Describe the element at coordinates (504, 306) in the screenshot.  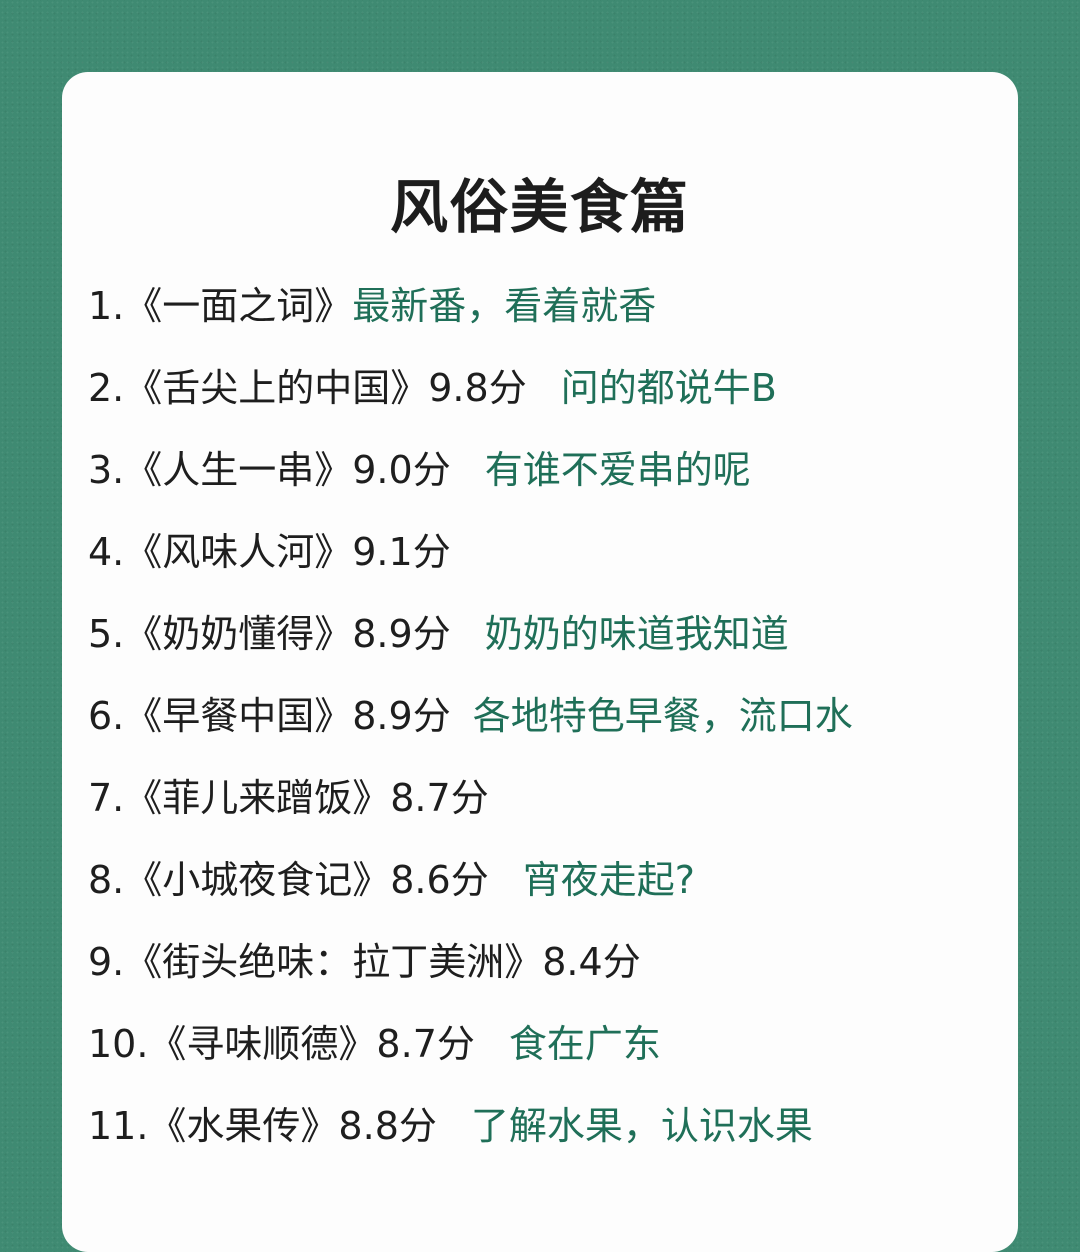
I see `item-note: 最新番，看着就香` at that location.